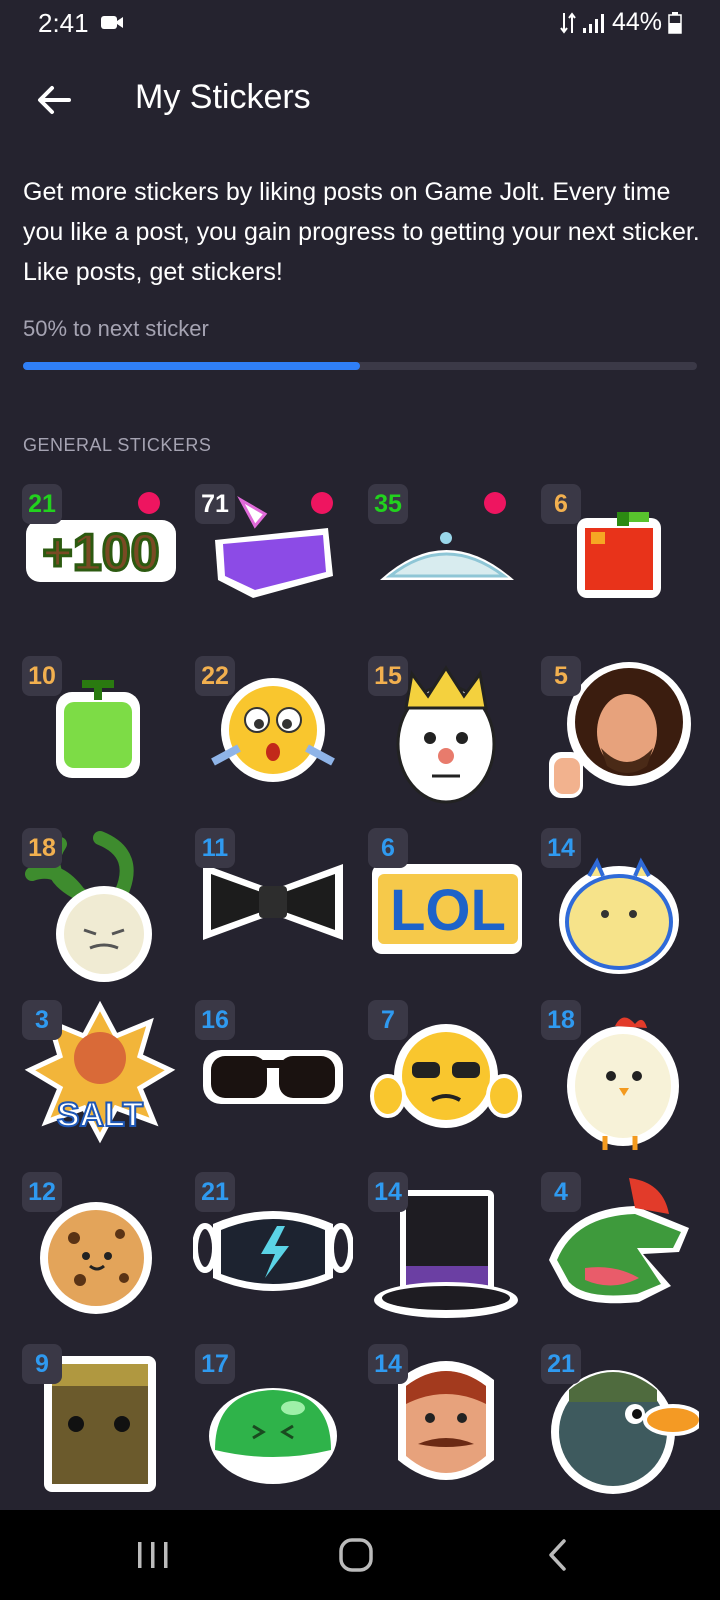  Describe the element at coordinates (388, 1020) in the screenshot. I see `sticker-count-badge: 7` at that location.